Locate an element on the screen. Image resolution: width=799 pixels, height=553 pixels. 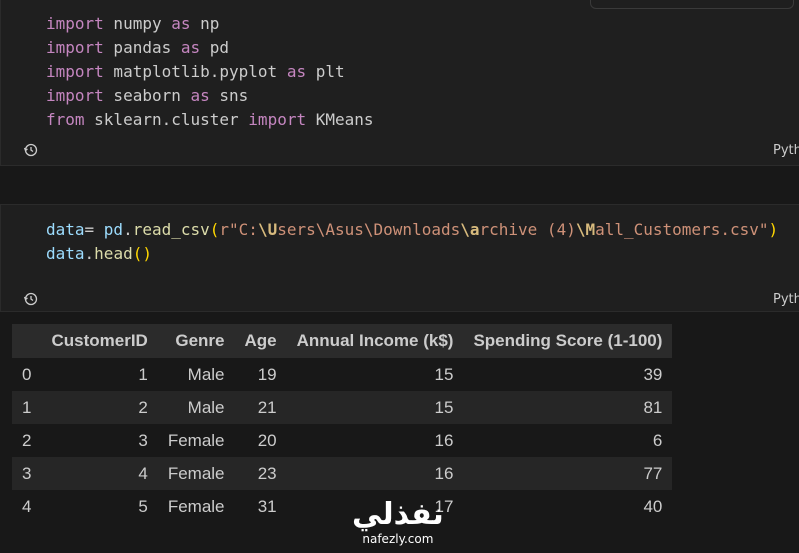
column-header-annual-income: Annual Income (k$) is located at coordinates (375, 341).